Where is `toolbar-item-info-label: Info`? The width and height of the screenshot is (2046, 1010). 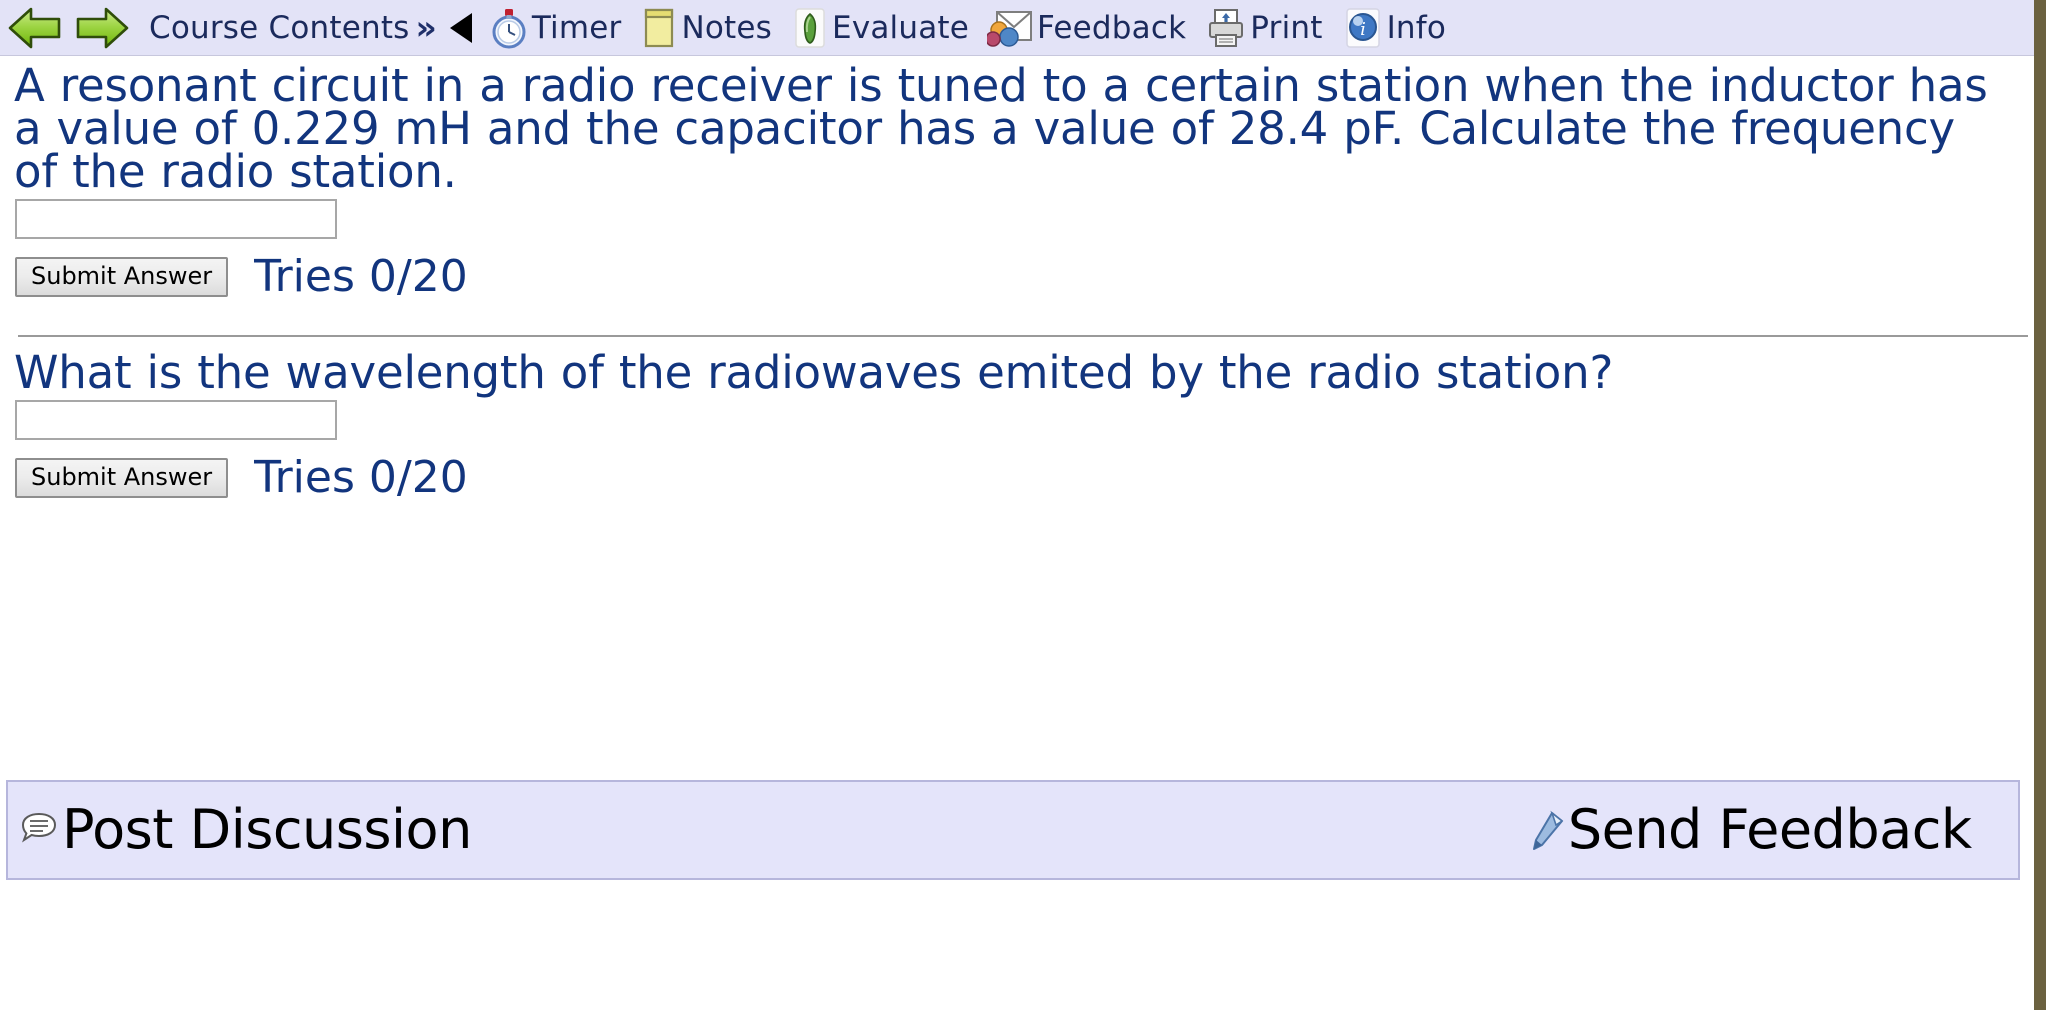
toolbar-item-info-label: Info is located at coordinates (1416, 27).